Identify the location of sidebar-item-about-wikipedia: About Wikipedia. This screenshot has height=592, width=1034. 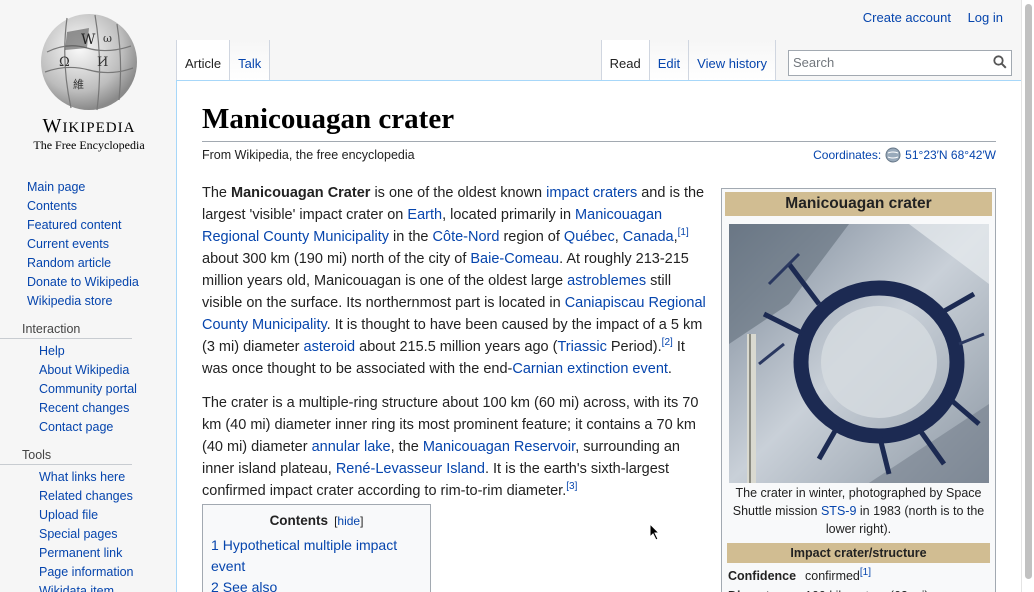
(107, 370).